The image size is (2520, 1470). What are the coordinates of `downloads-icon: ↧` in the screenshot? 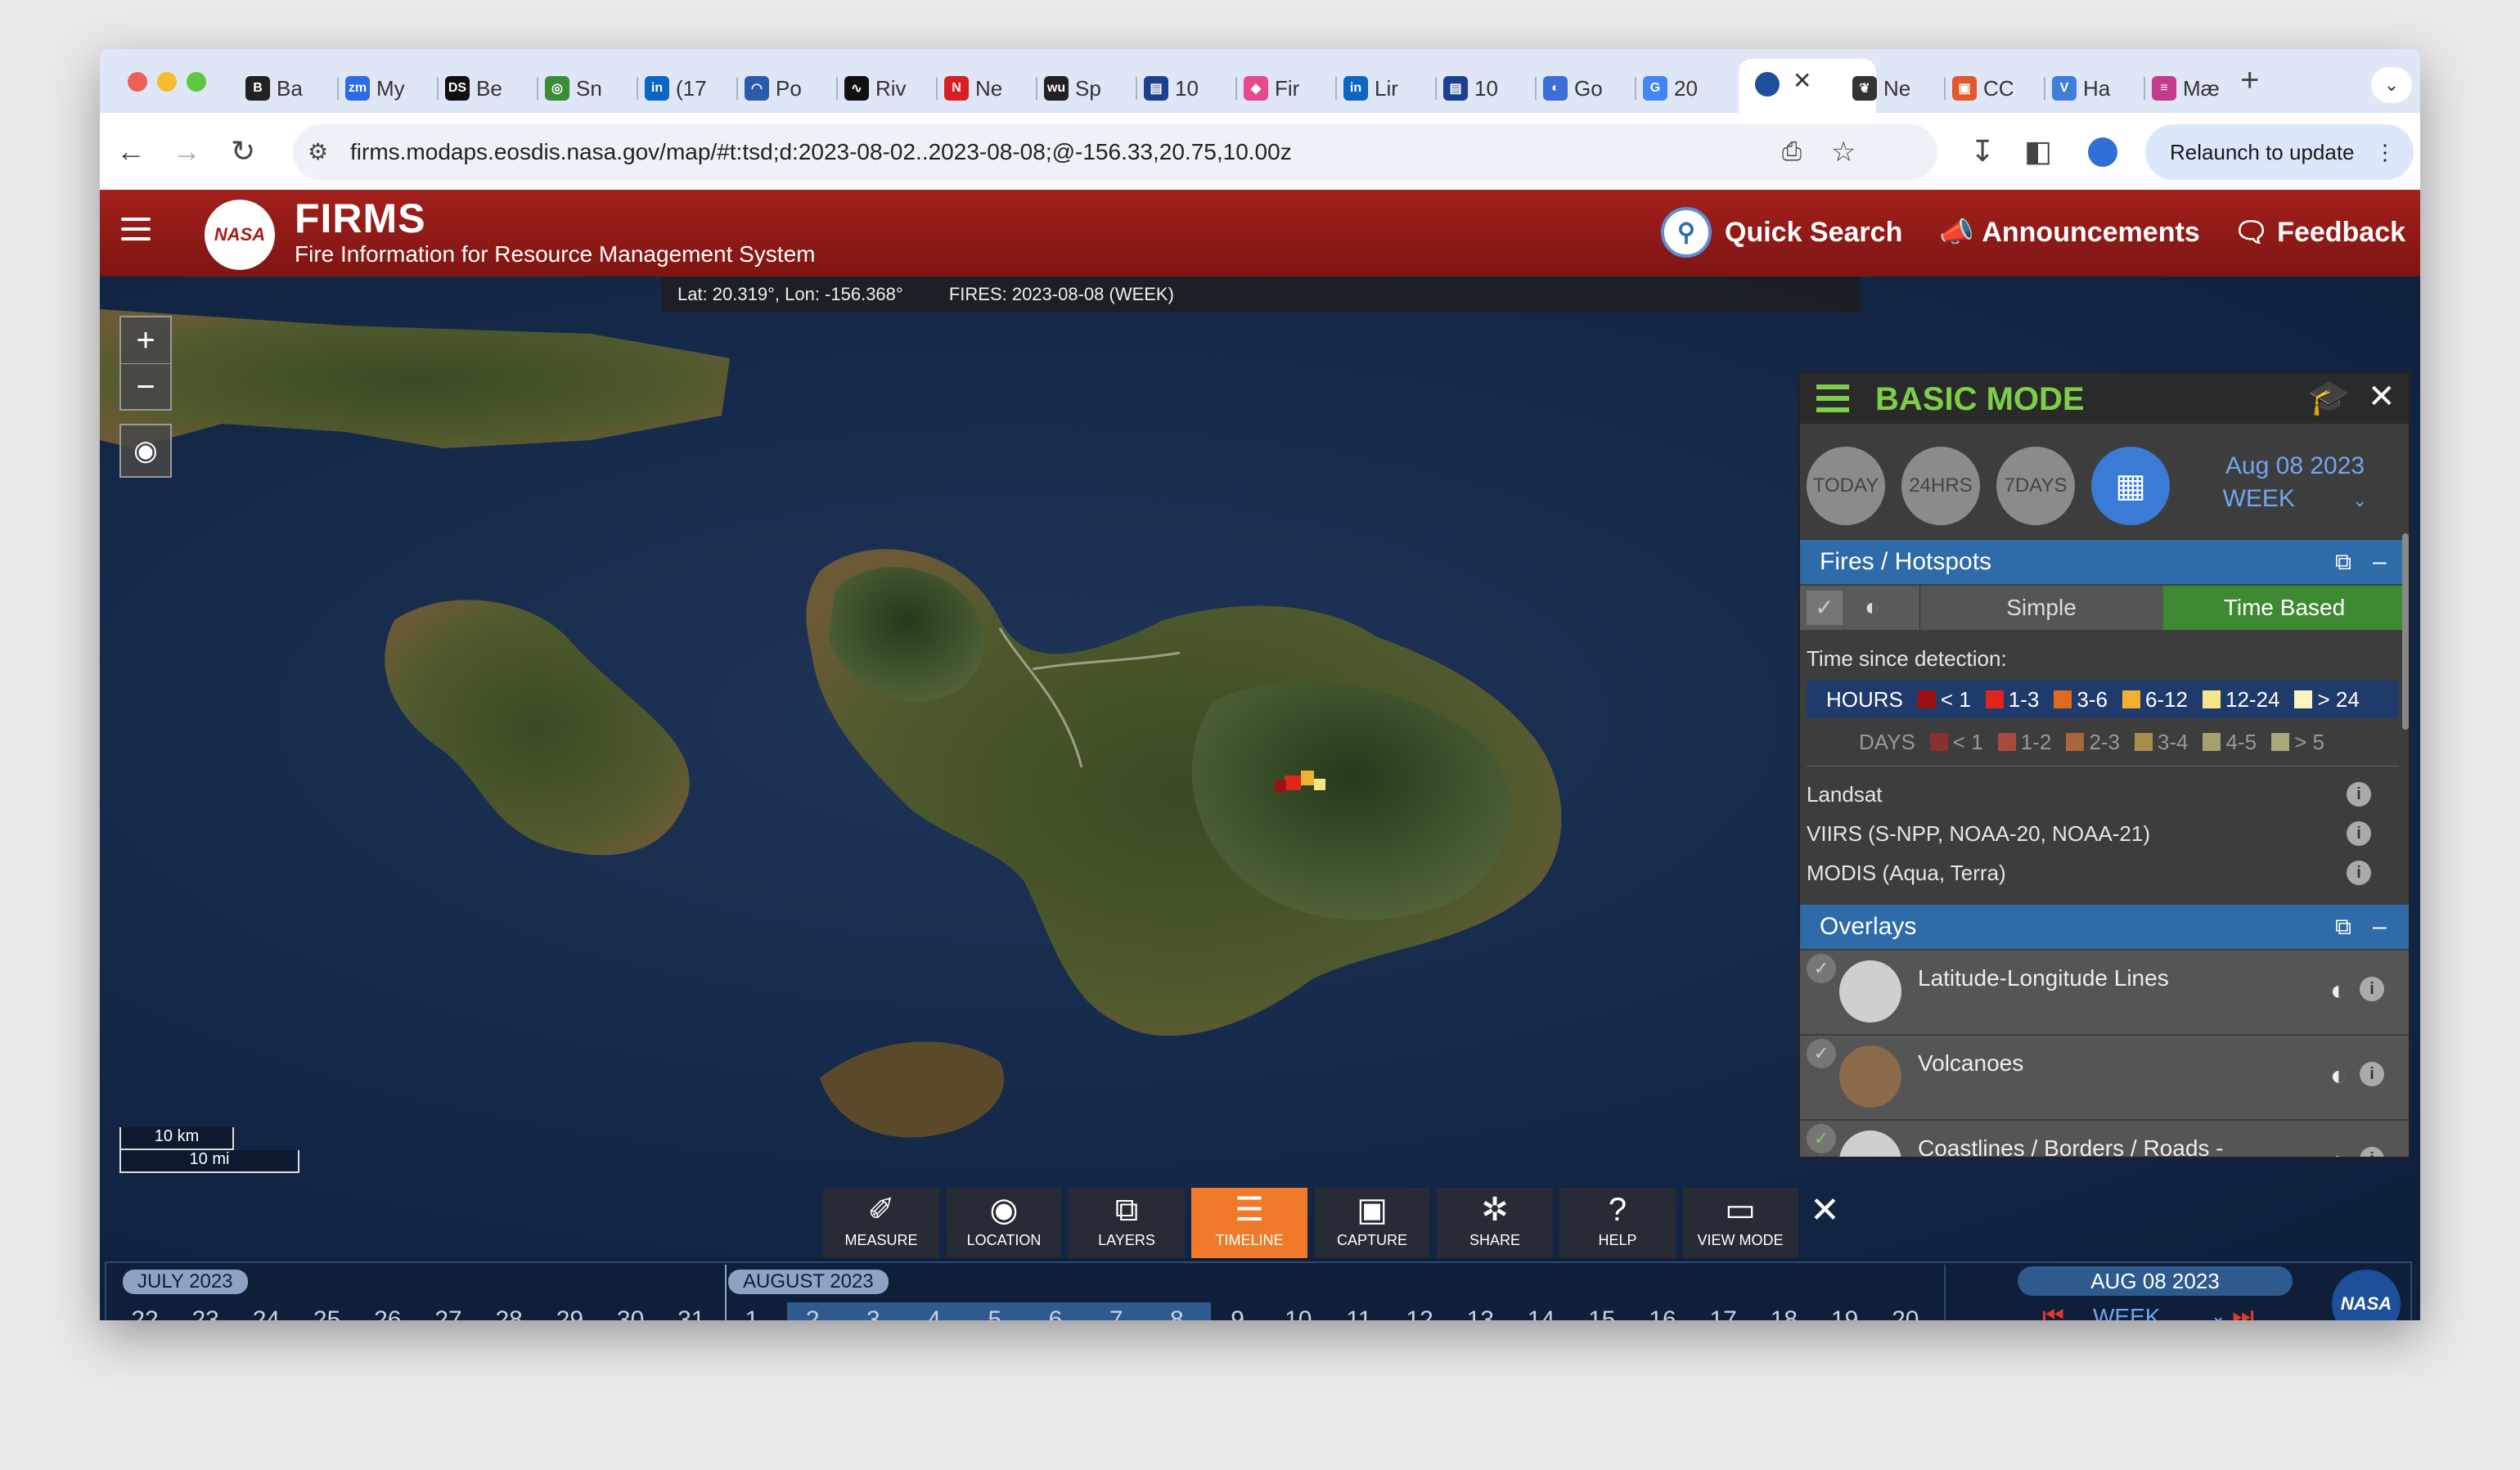 It's located at (1983, 151).